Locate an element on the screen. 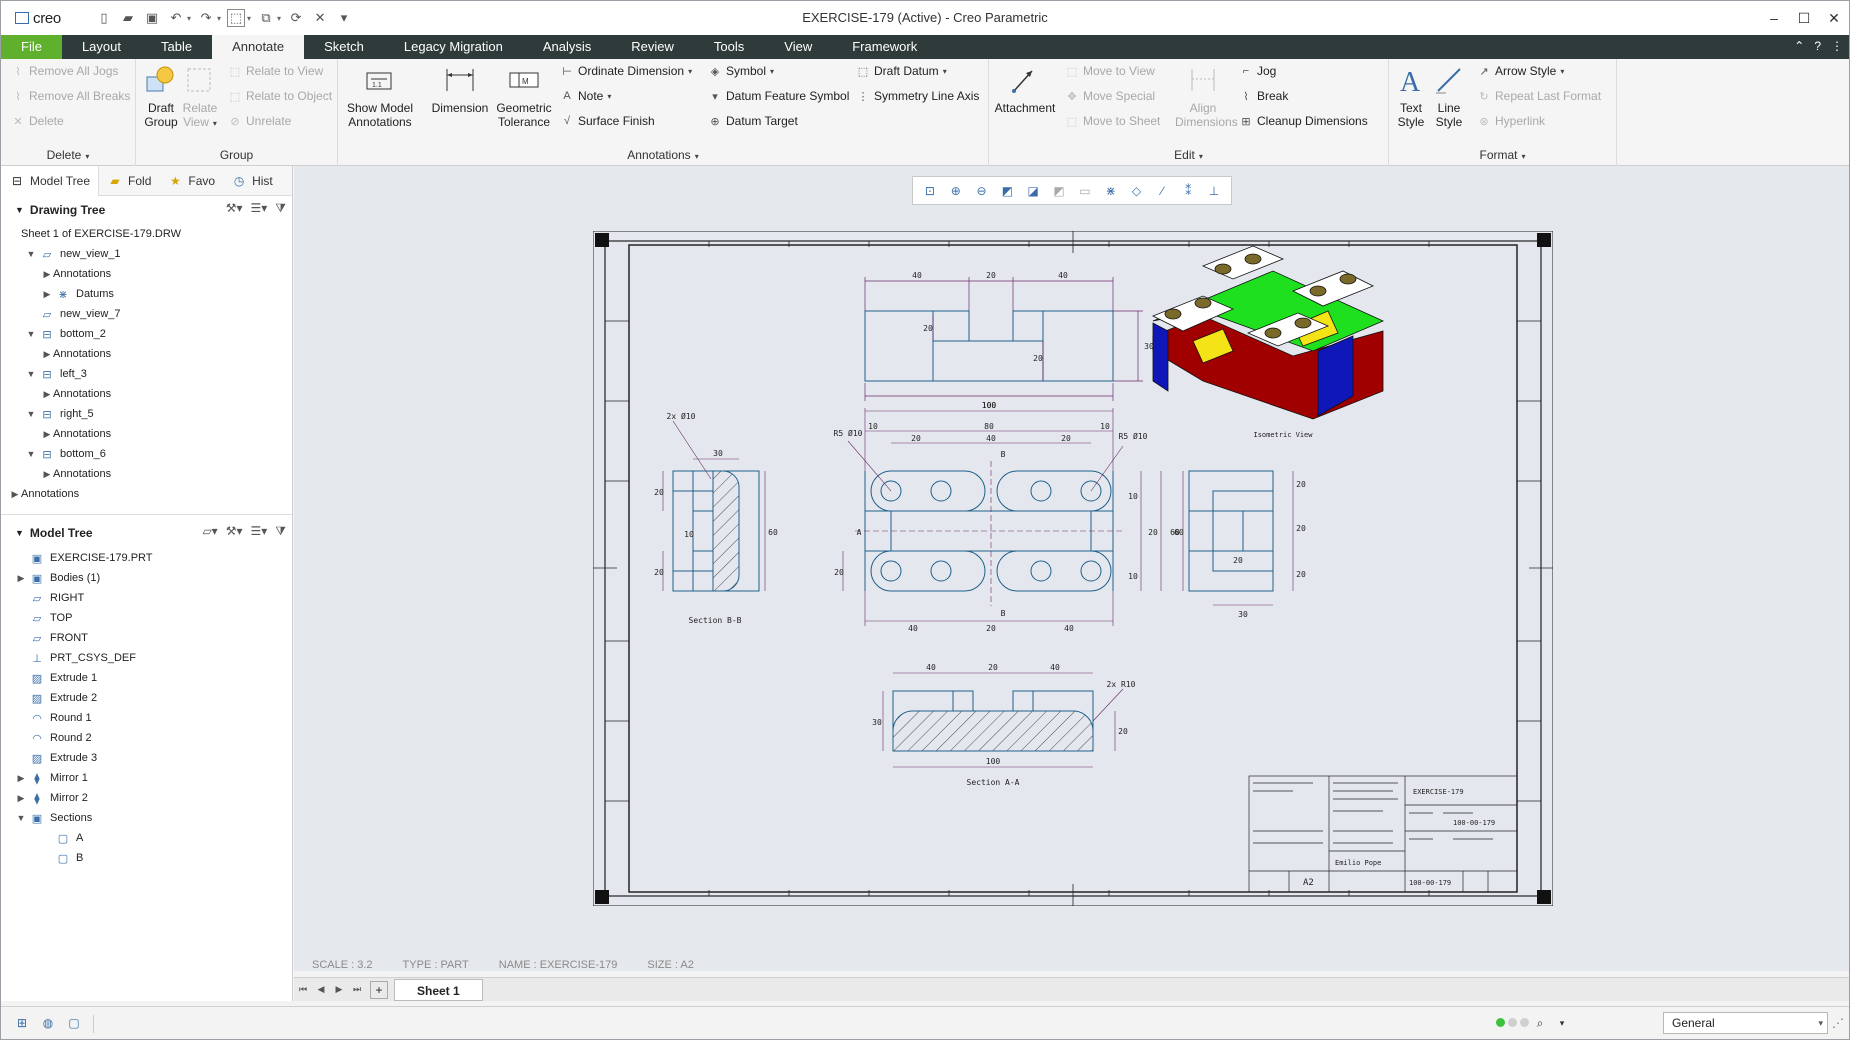 The width and height of the screenshot is (1850, 1040). model-tree-item: ▢ B is located at coordinates (146, 858).